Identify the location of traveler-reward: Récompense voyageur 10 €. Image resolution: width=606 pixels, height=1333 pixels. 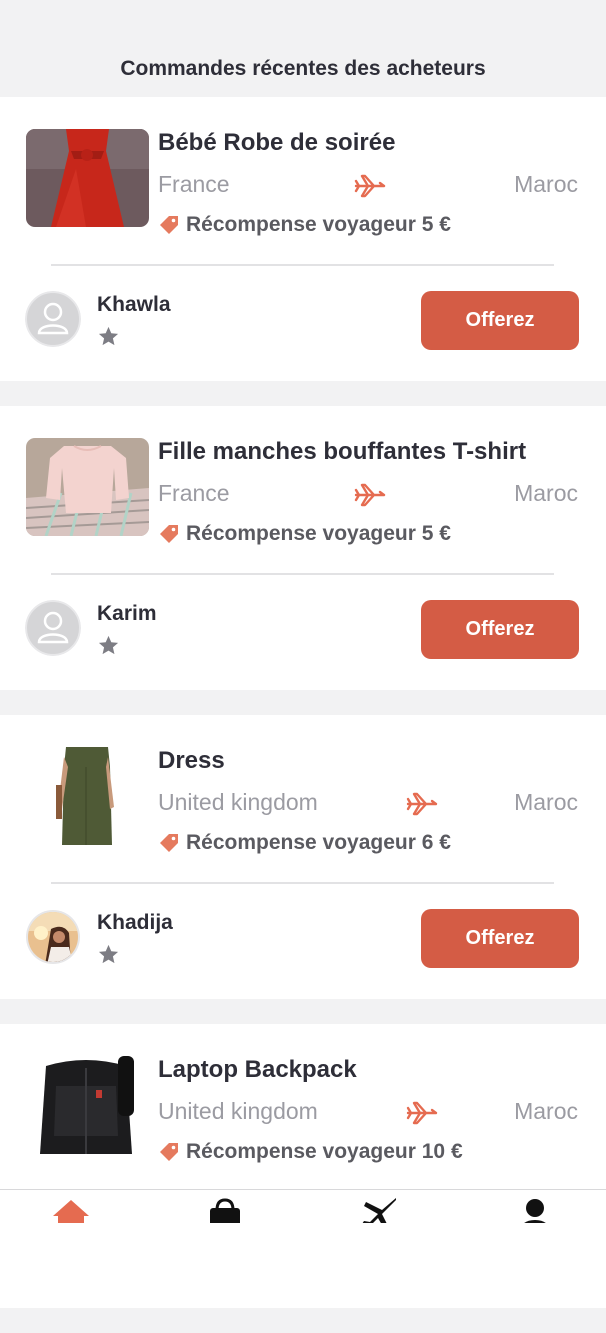
(310, 1152).